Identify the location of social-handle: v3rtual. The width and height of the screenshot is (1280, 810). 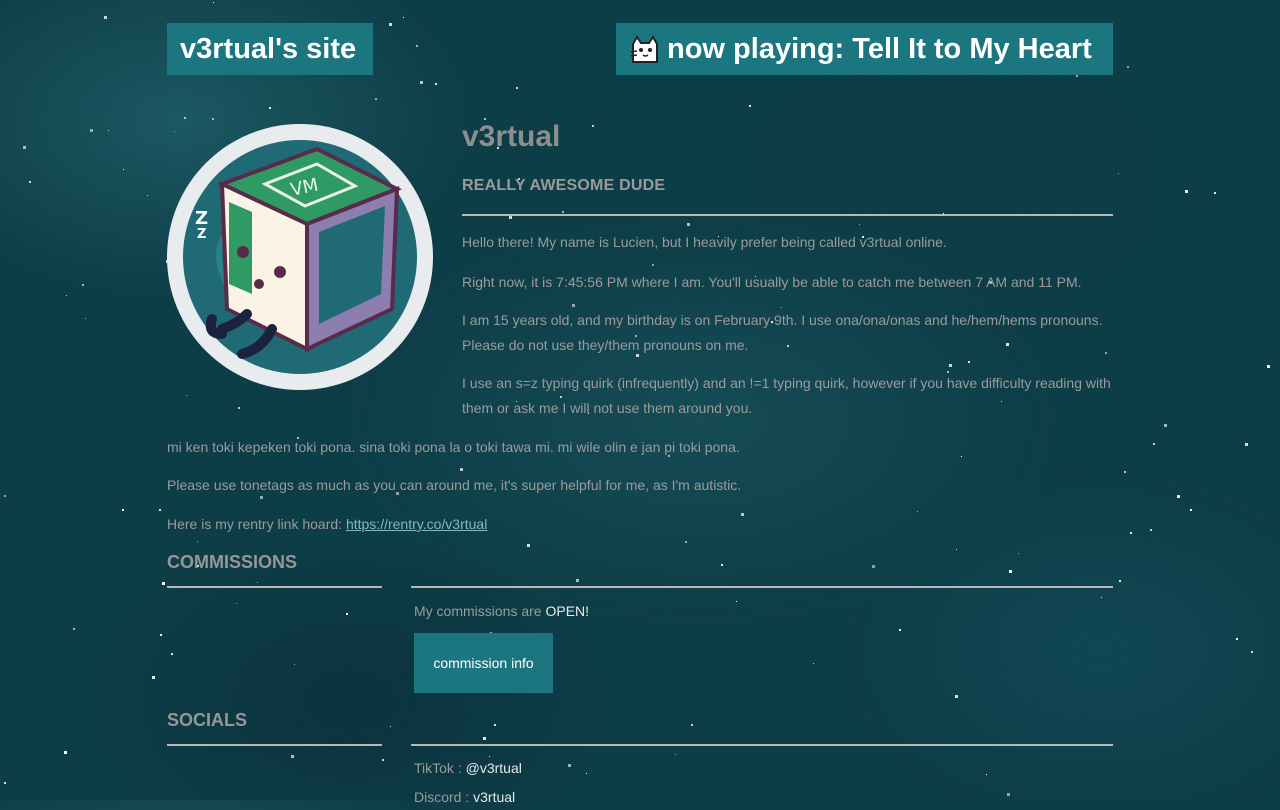
(494, 797).